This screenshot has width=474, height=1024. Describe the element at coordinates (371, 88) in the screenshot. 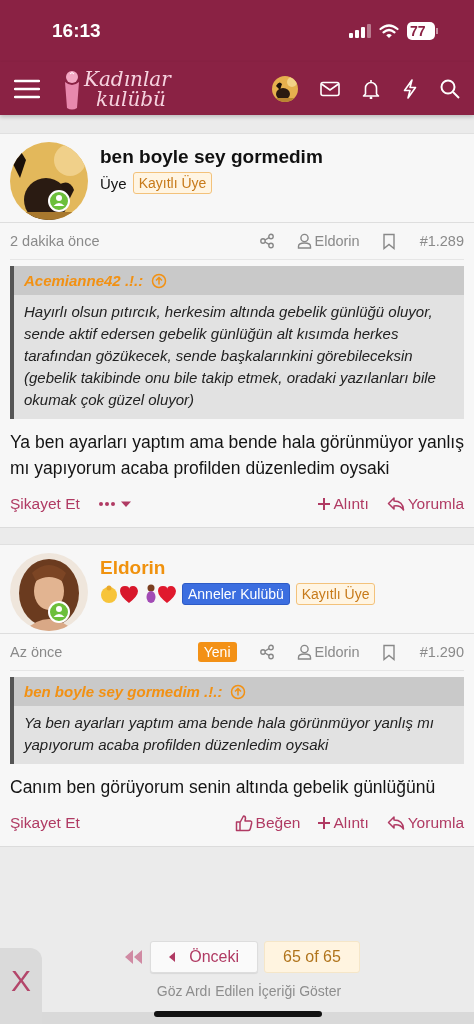

I see `bell-icon` at that location.